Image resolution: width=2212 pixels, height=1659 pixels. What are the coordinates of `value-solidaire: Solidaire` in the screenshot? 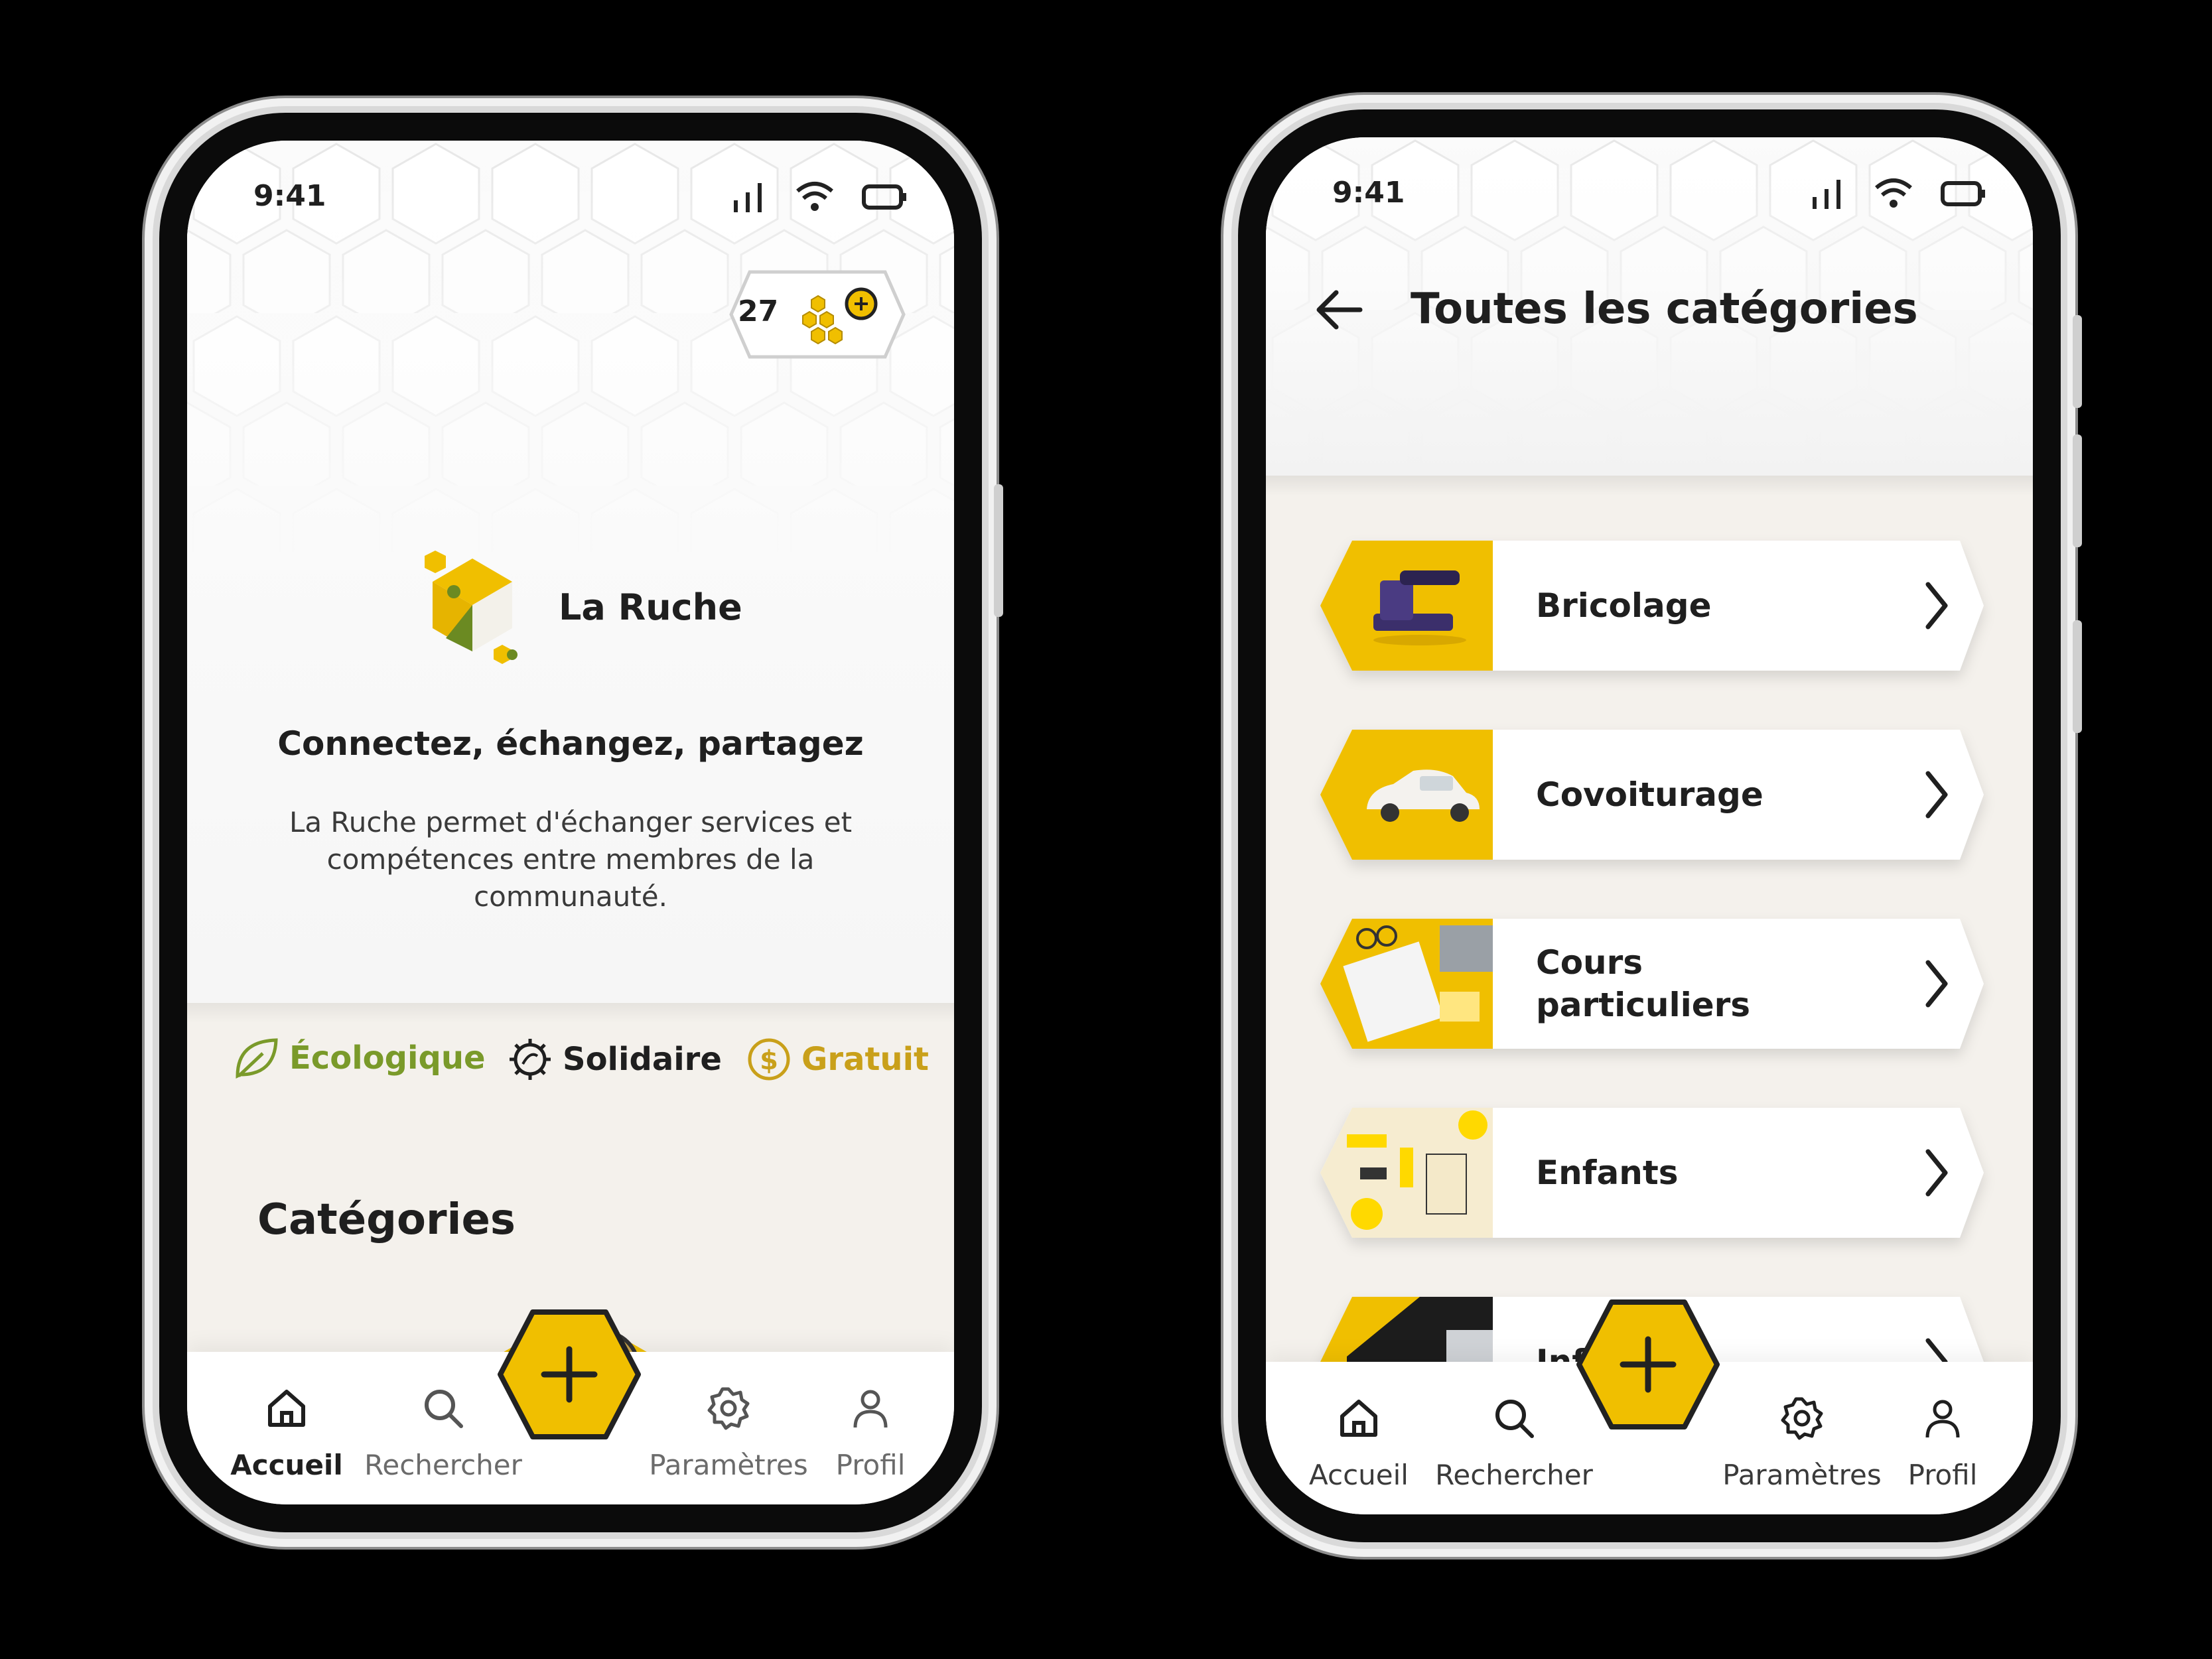 It's located at (614, 1059).